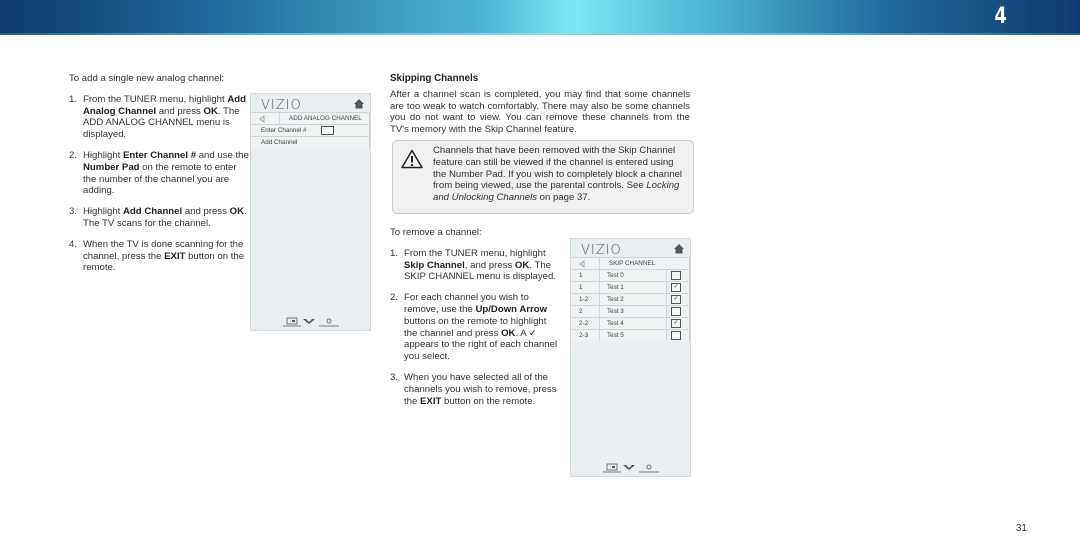  I want to click on channel-number: 2-3, so click(584, 335).